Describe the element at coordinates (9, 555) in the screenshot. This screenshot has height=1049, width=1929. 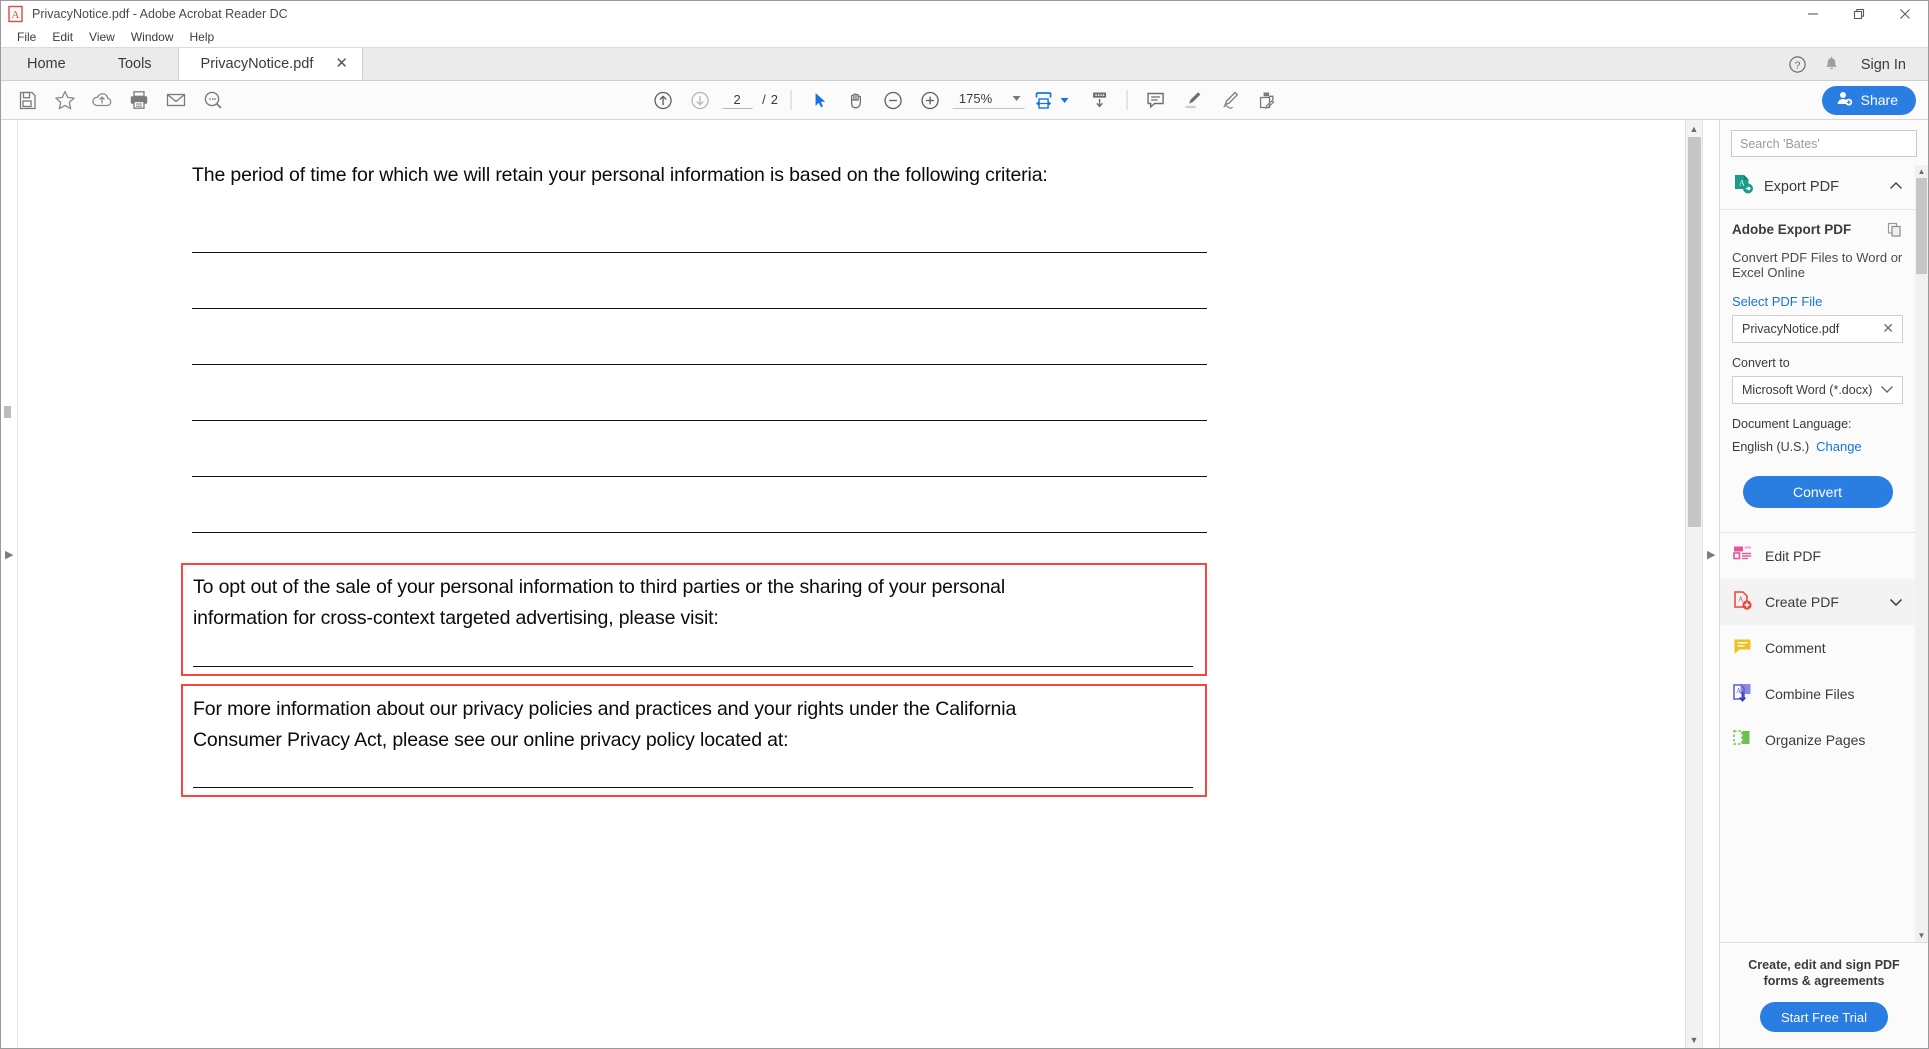
I see `expand-left-pane-icon: ▶` at that location.